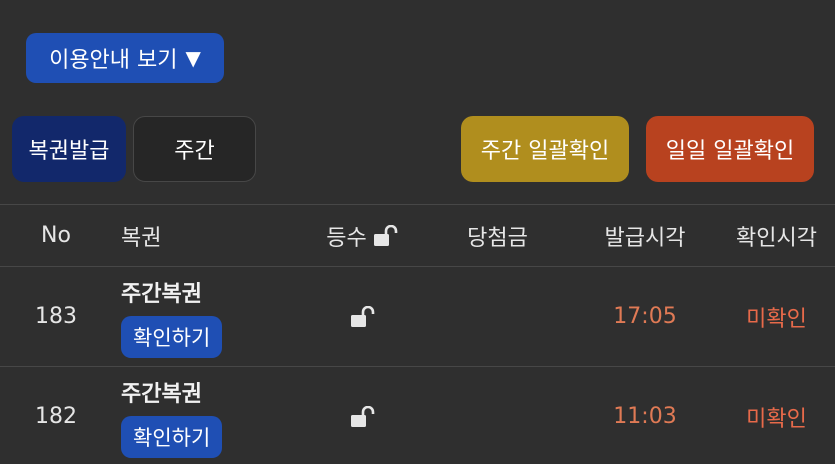 Image resolution: width=835 pixels, height=464 pixels. Describe the element at coordinates (645, 238) in the screenshot. I see `header-issue-time: 발급시각` at that location.